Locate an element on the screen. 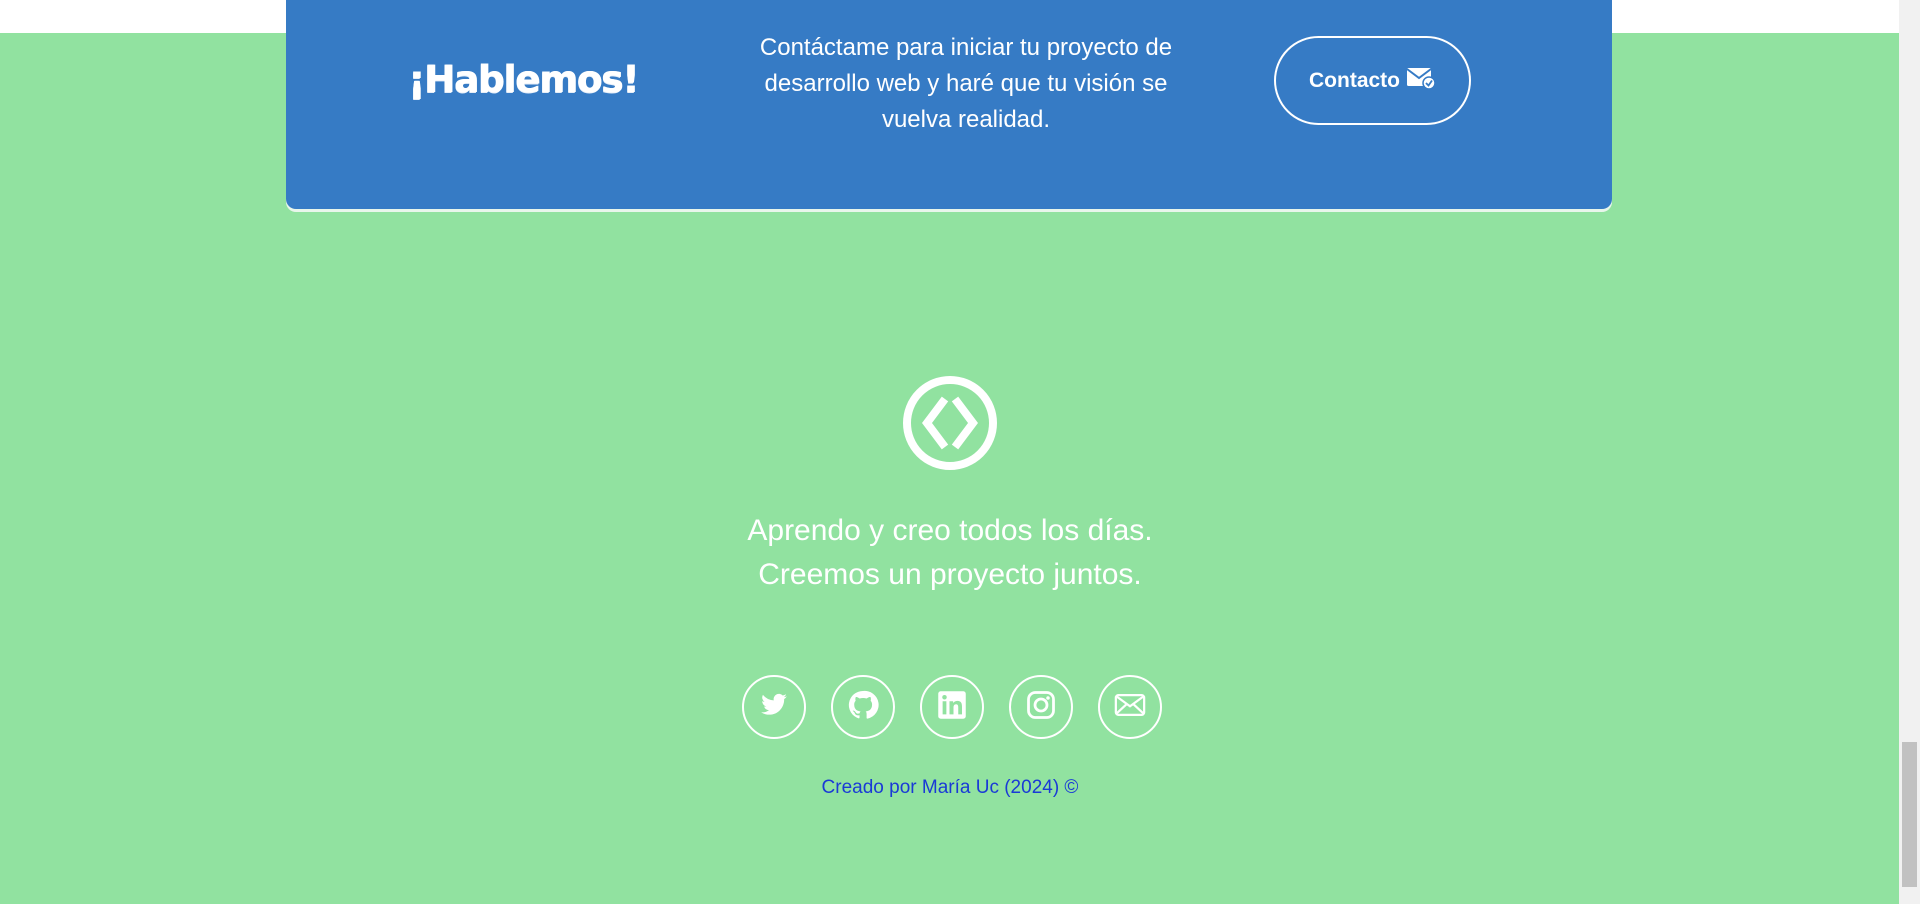  twitter-link is located at coordinates (774, 707).